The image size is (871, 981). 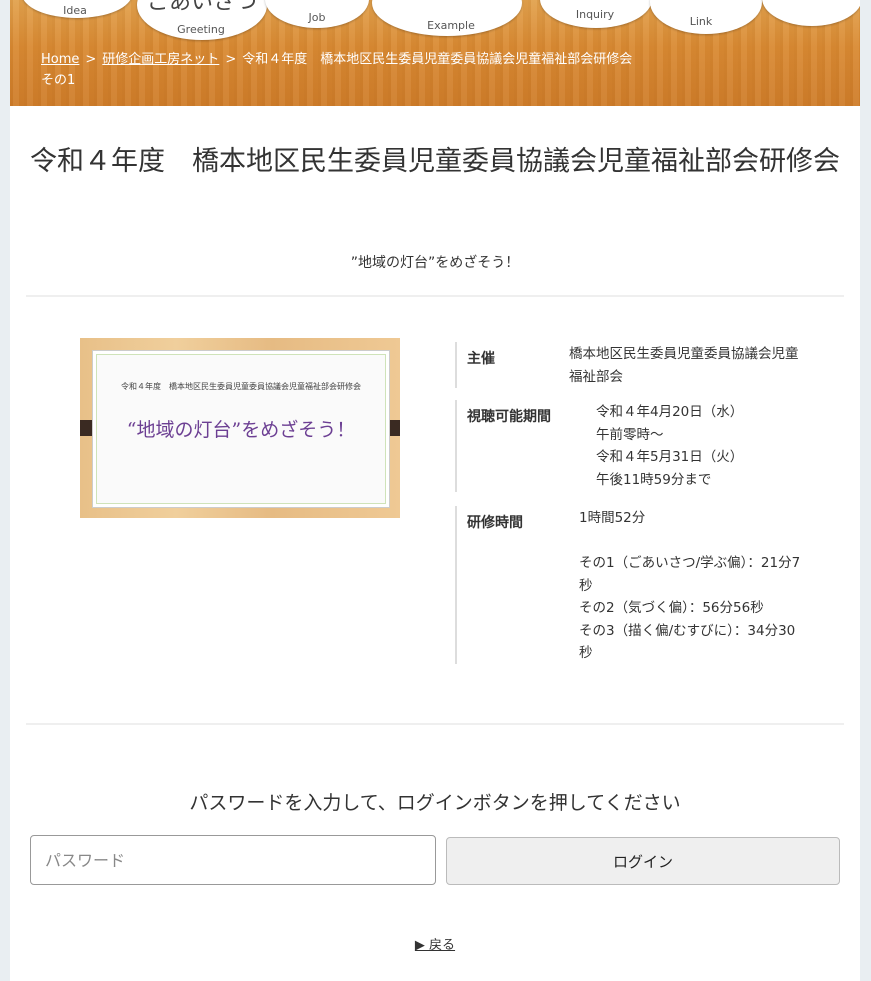 I want to click on page-subtitle: ”地域の灯台”をめざそう！, so click(x=435, y=263).